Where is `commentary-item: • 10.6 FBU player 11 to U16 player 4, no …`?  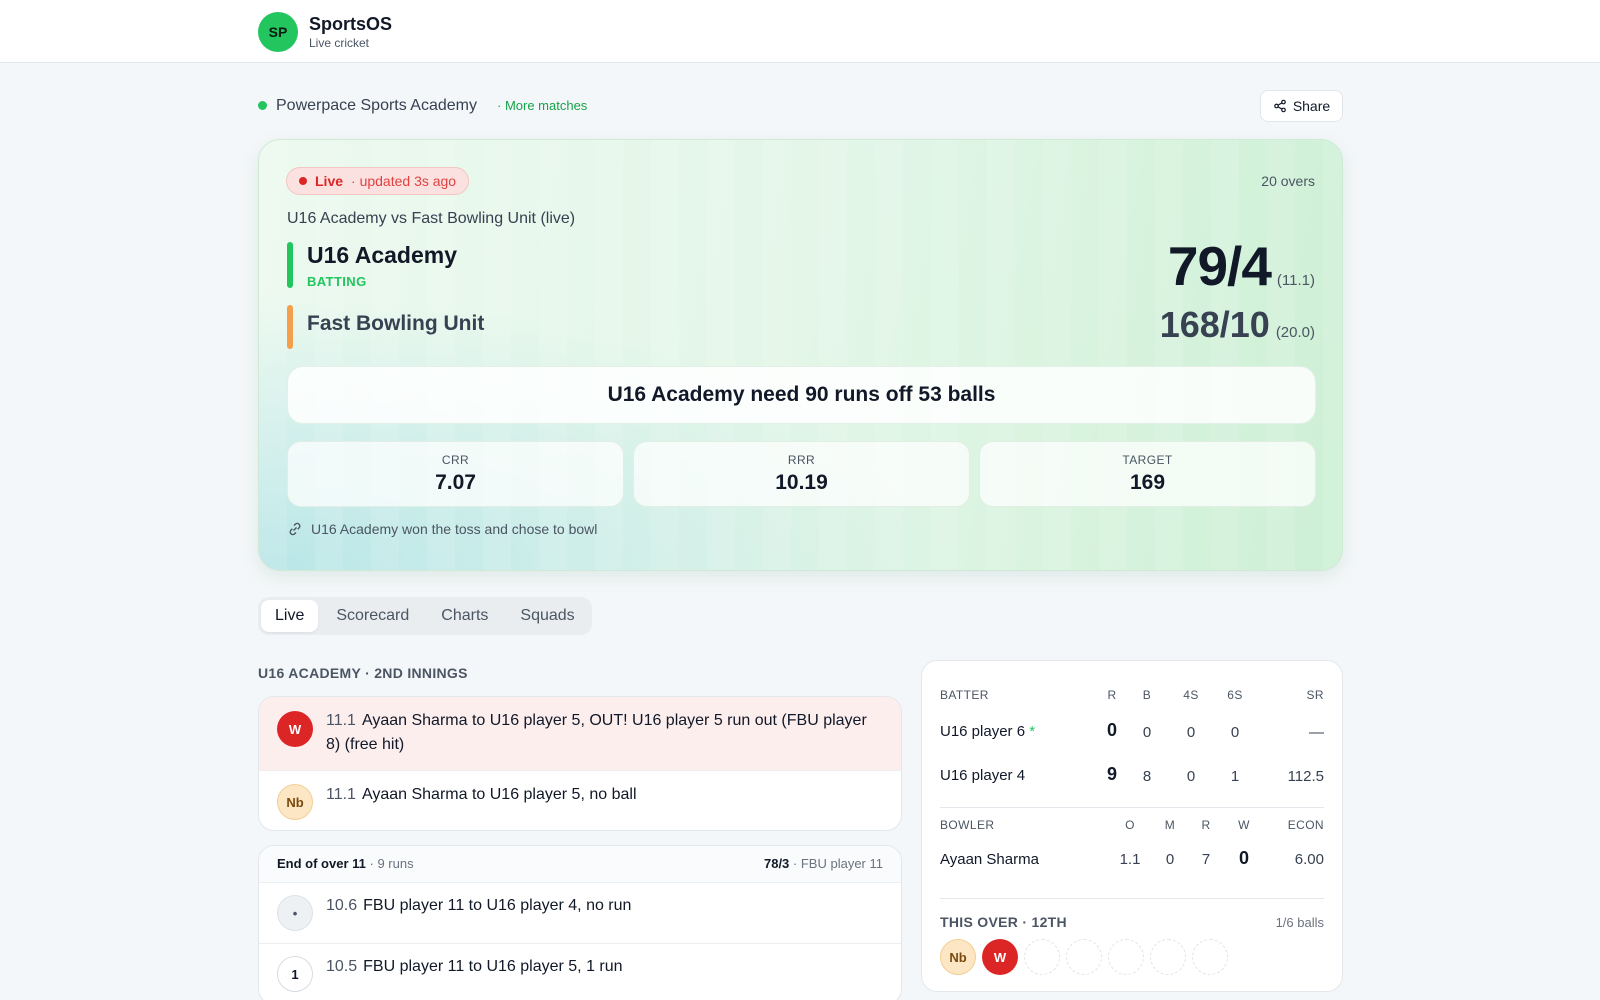 commentary-item: • 10.6 FBU player 11 to U16 player 4, no … is located at coordinates (580, 913).